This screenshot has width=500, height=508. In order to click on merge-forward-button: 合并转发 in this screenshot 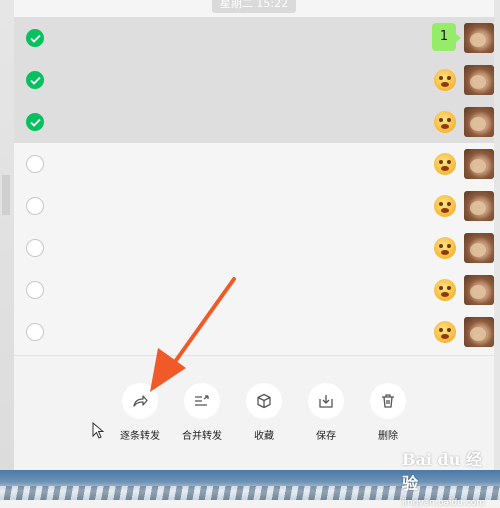, I will do `click(202, 412)`.